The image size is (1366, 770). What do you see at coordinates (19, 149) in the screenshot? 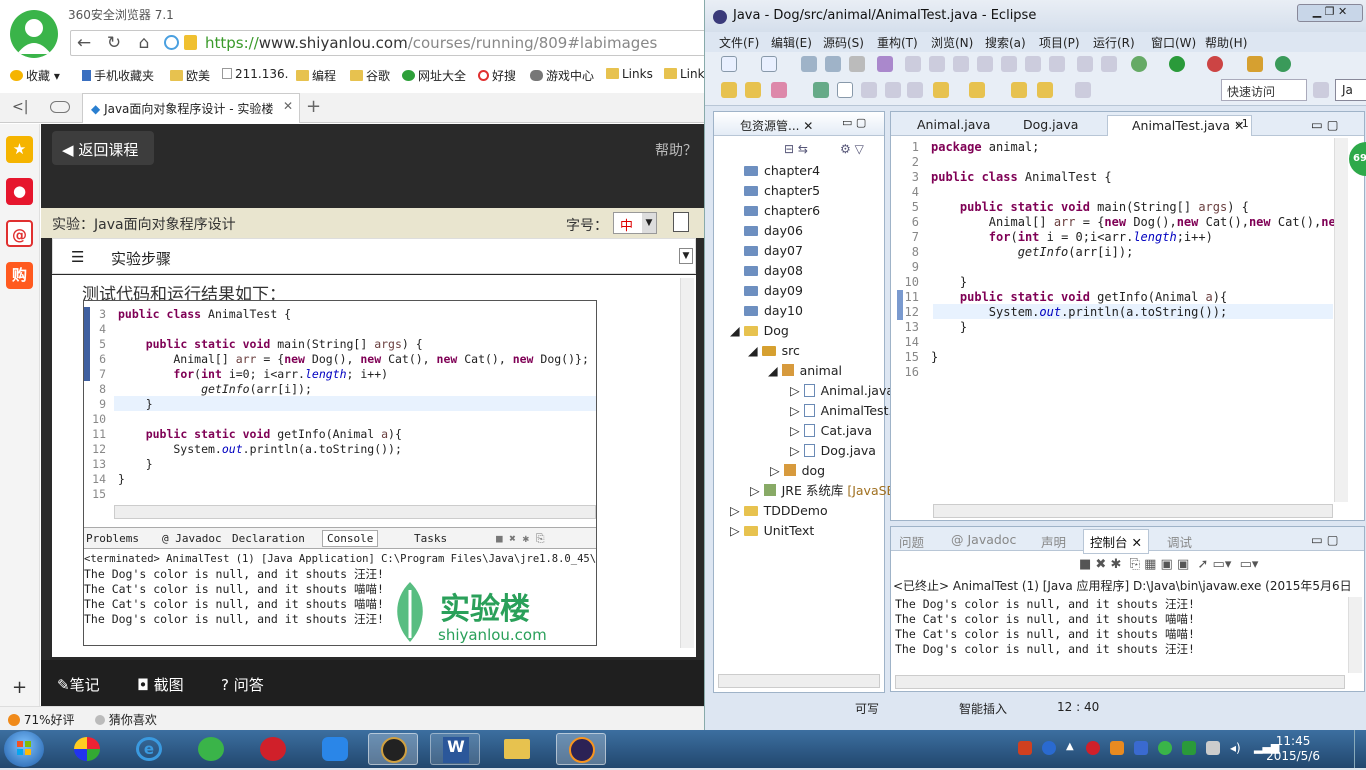
I see `favorite-star-icon: ★` at bounding box center [19, 149].